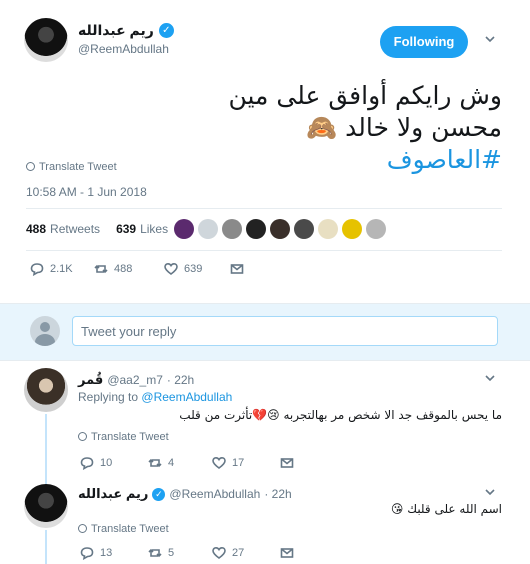 This screenshot has width=530, height=564. I want to click on reply-action: 13, so click(96, 553).